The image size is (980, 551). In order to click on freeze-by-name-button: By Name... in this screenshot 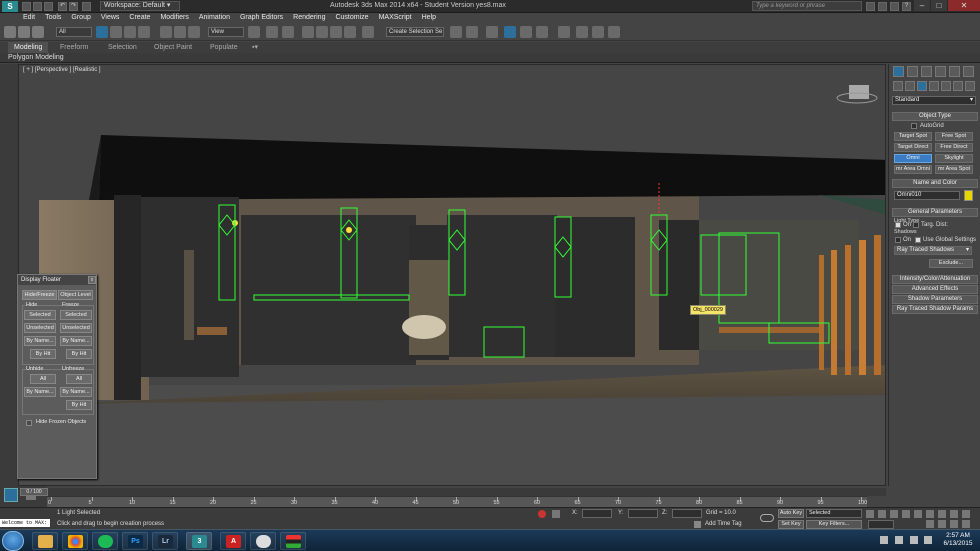, I will do `click(76, 341)`.